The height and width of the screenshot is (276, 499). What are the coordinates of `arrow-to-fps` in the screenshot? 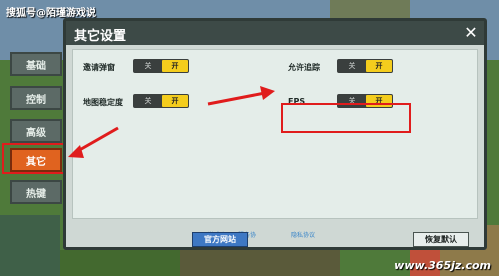 It's located at (241, 96).